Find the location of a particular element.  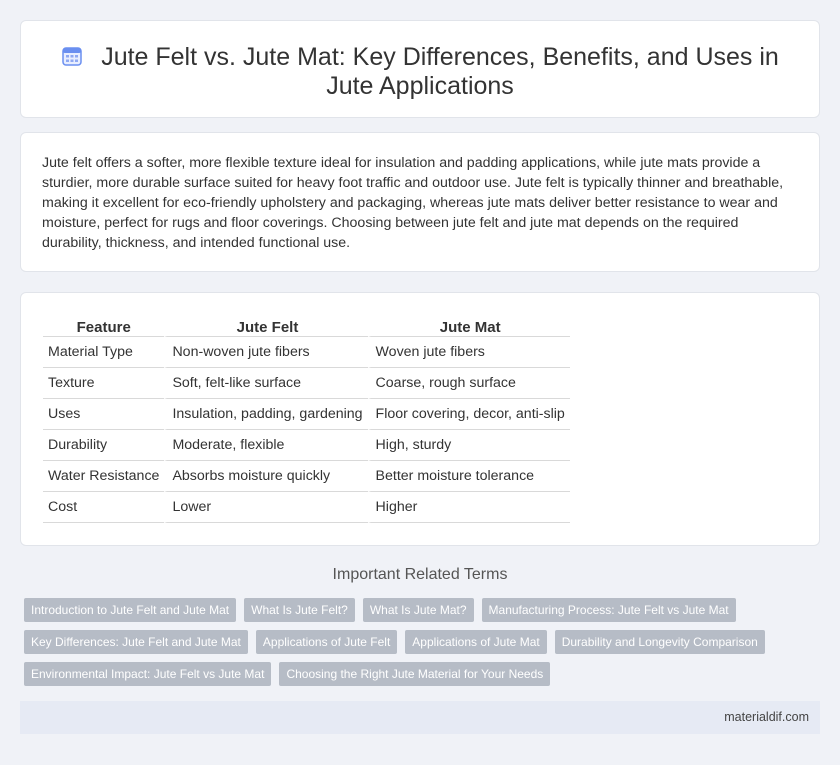

related-term-link: What Is Jute Mat? is located at coordinates (418, 610).